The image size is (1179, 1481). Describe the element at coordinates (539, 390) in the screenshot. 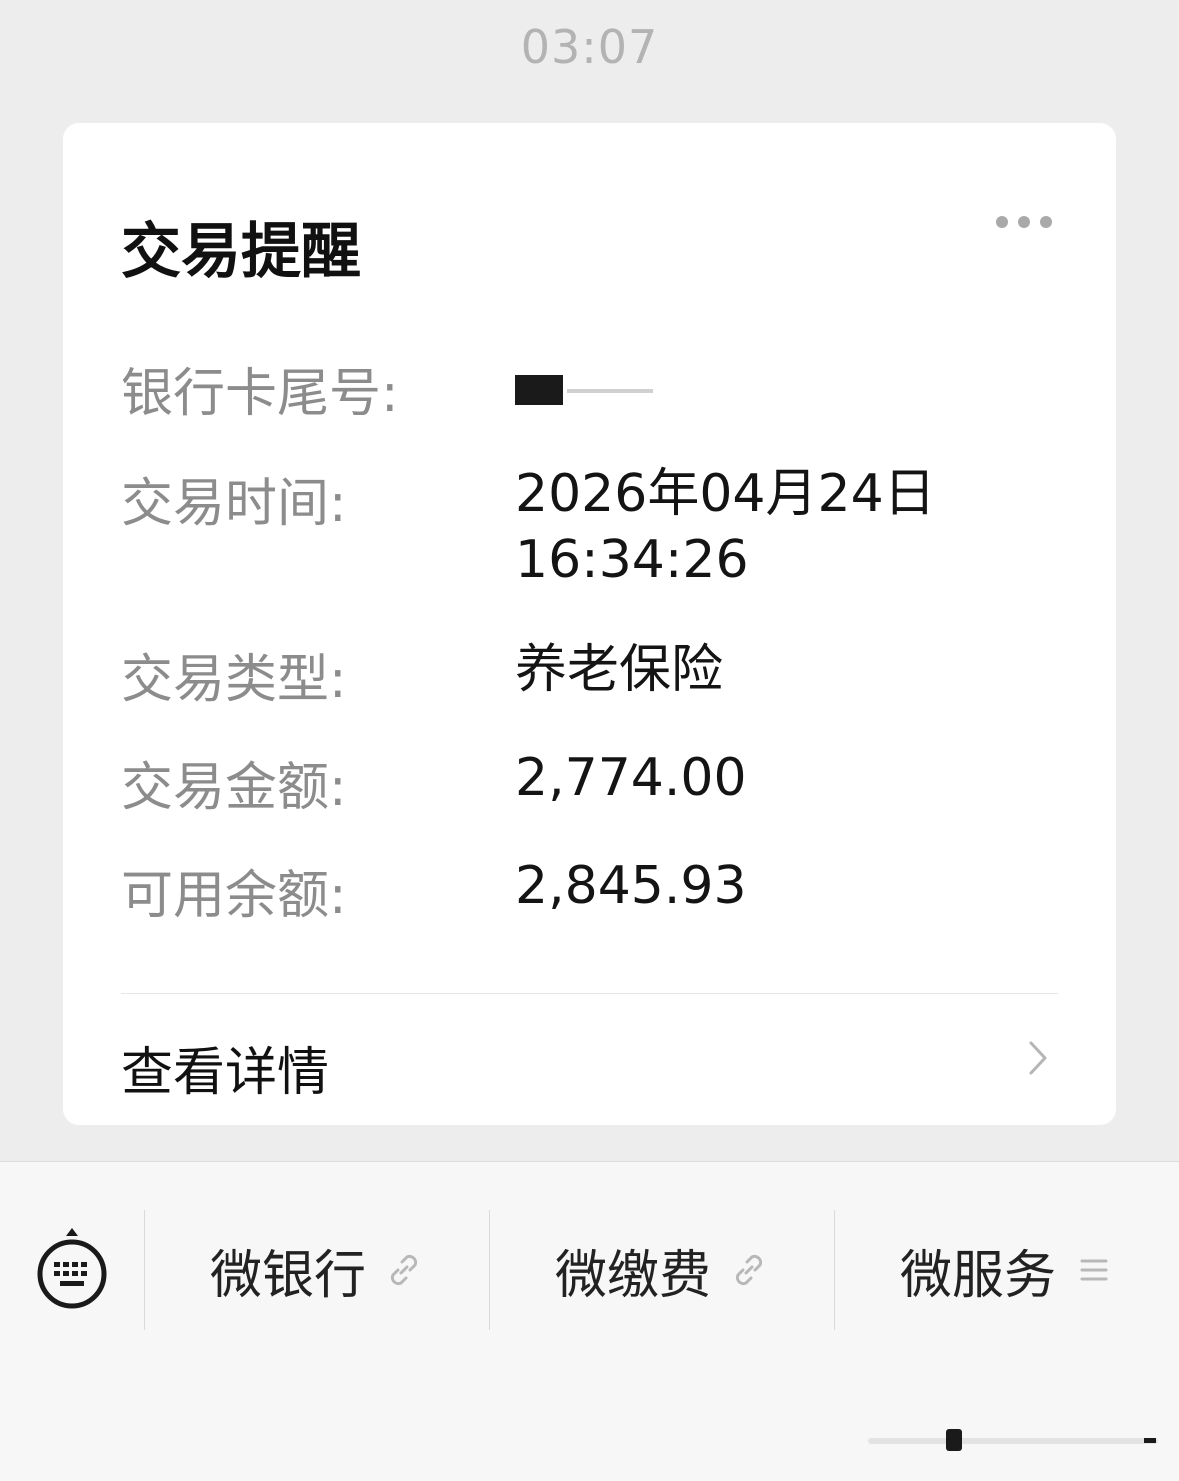

I see `redaction-mark` at that location.